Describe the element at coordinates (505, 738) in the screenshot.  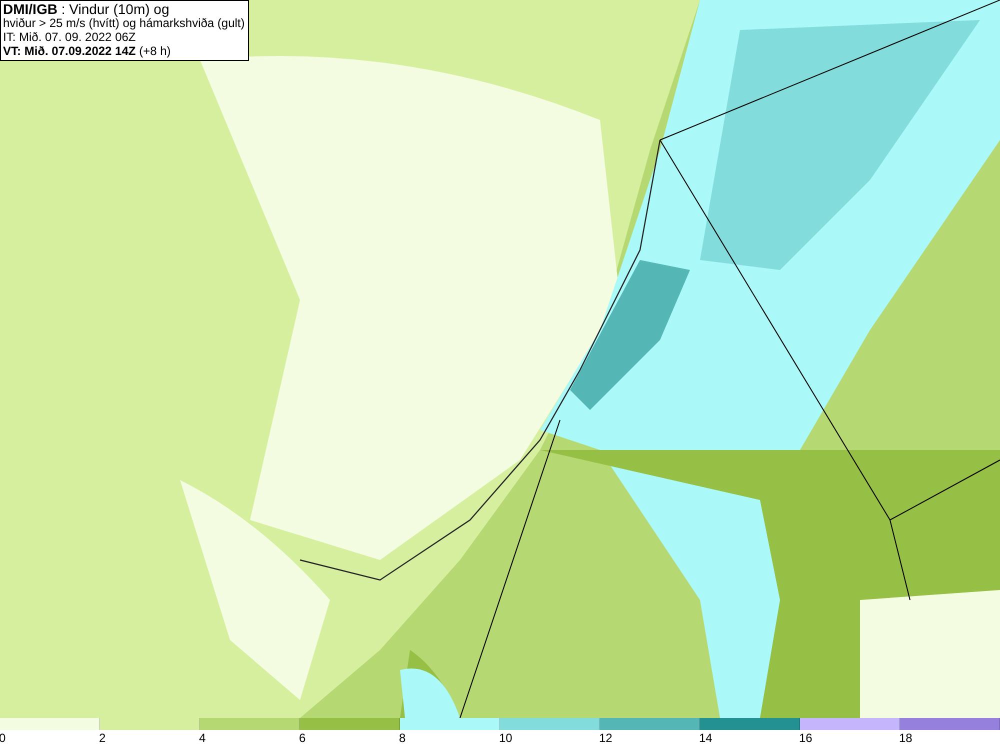
I see `legend-label: 10` at that location.